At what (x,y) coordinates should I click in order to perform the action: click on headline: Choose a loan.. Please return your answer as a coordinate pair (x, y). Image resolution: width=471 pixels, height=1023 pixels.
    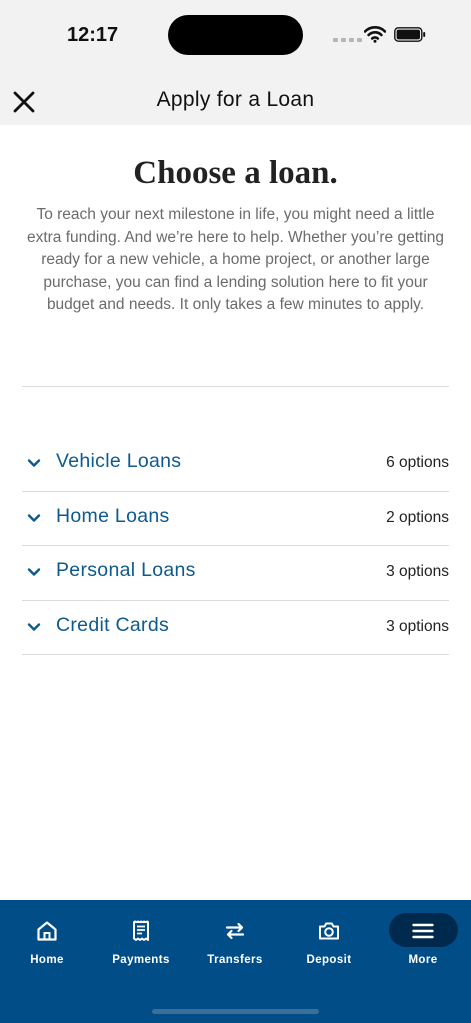
    Looking at the image, I should click on (235, 173).